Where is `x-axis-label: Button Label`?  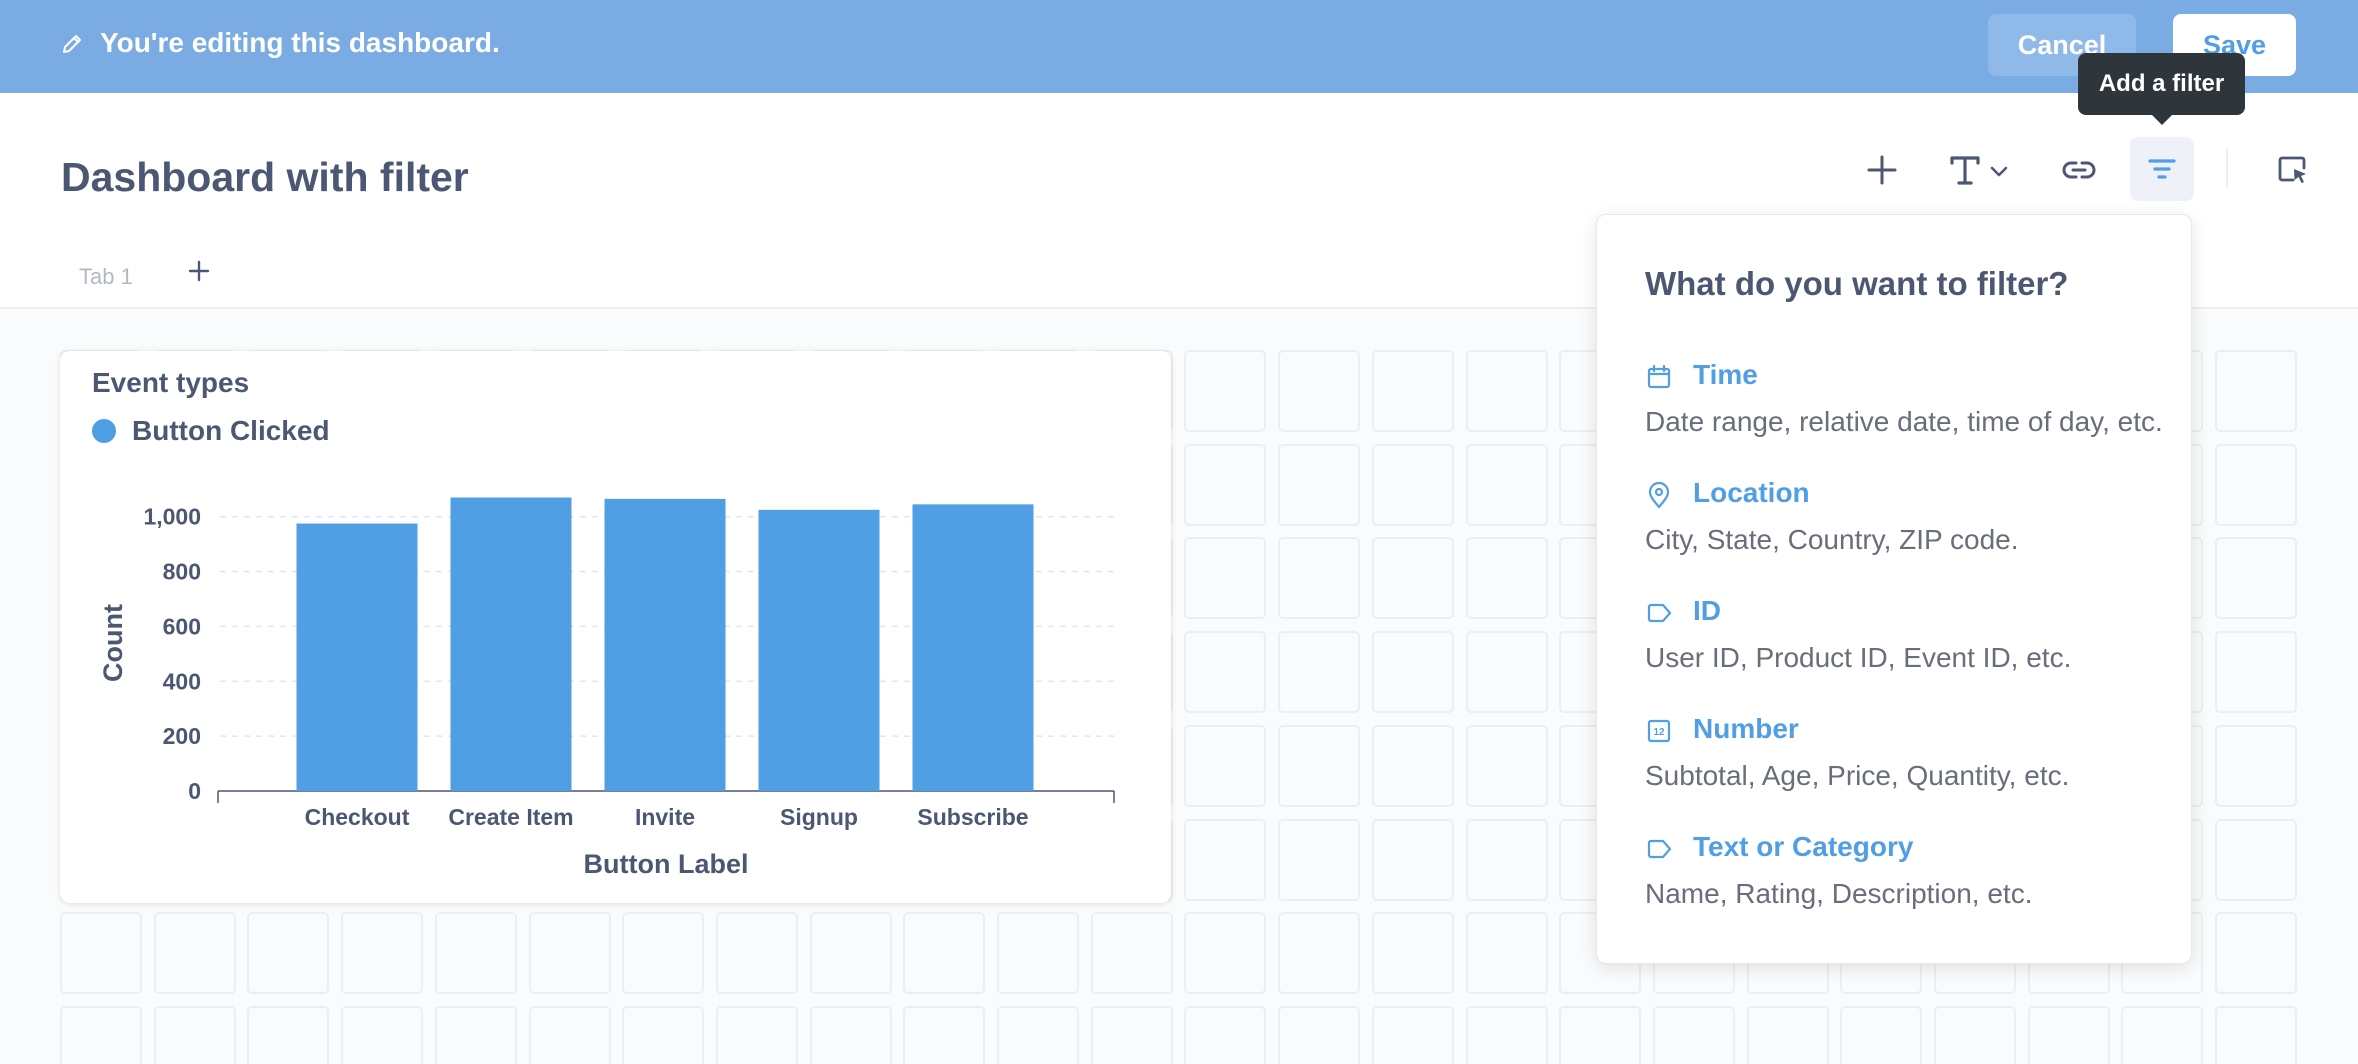 x-axis-label: Button Label is located at coordinates (666, 864).